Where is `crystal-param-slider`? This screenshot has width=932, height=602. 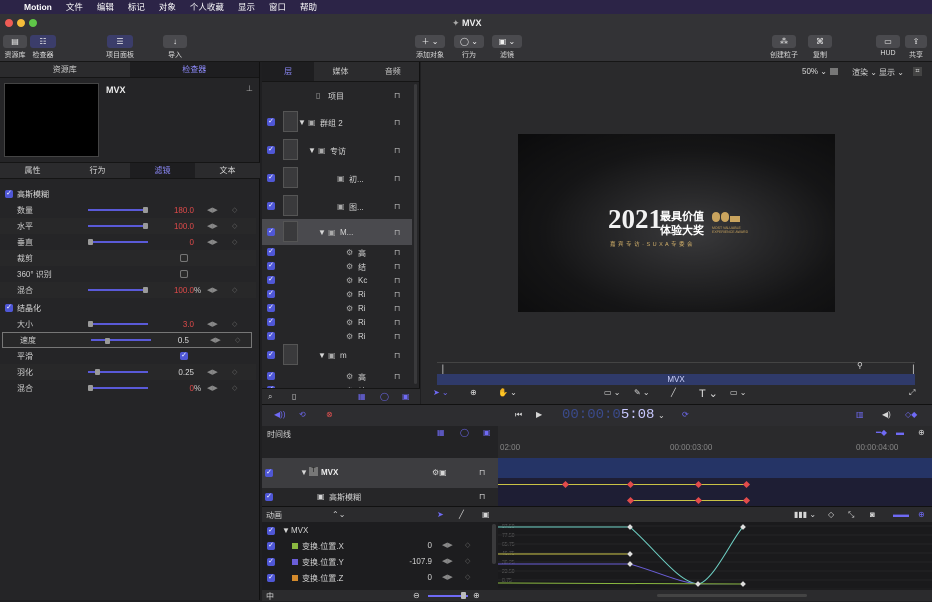 crystal-param-slider is located at coordinates (118, 324).